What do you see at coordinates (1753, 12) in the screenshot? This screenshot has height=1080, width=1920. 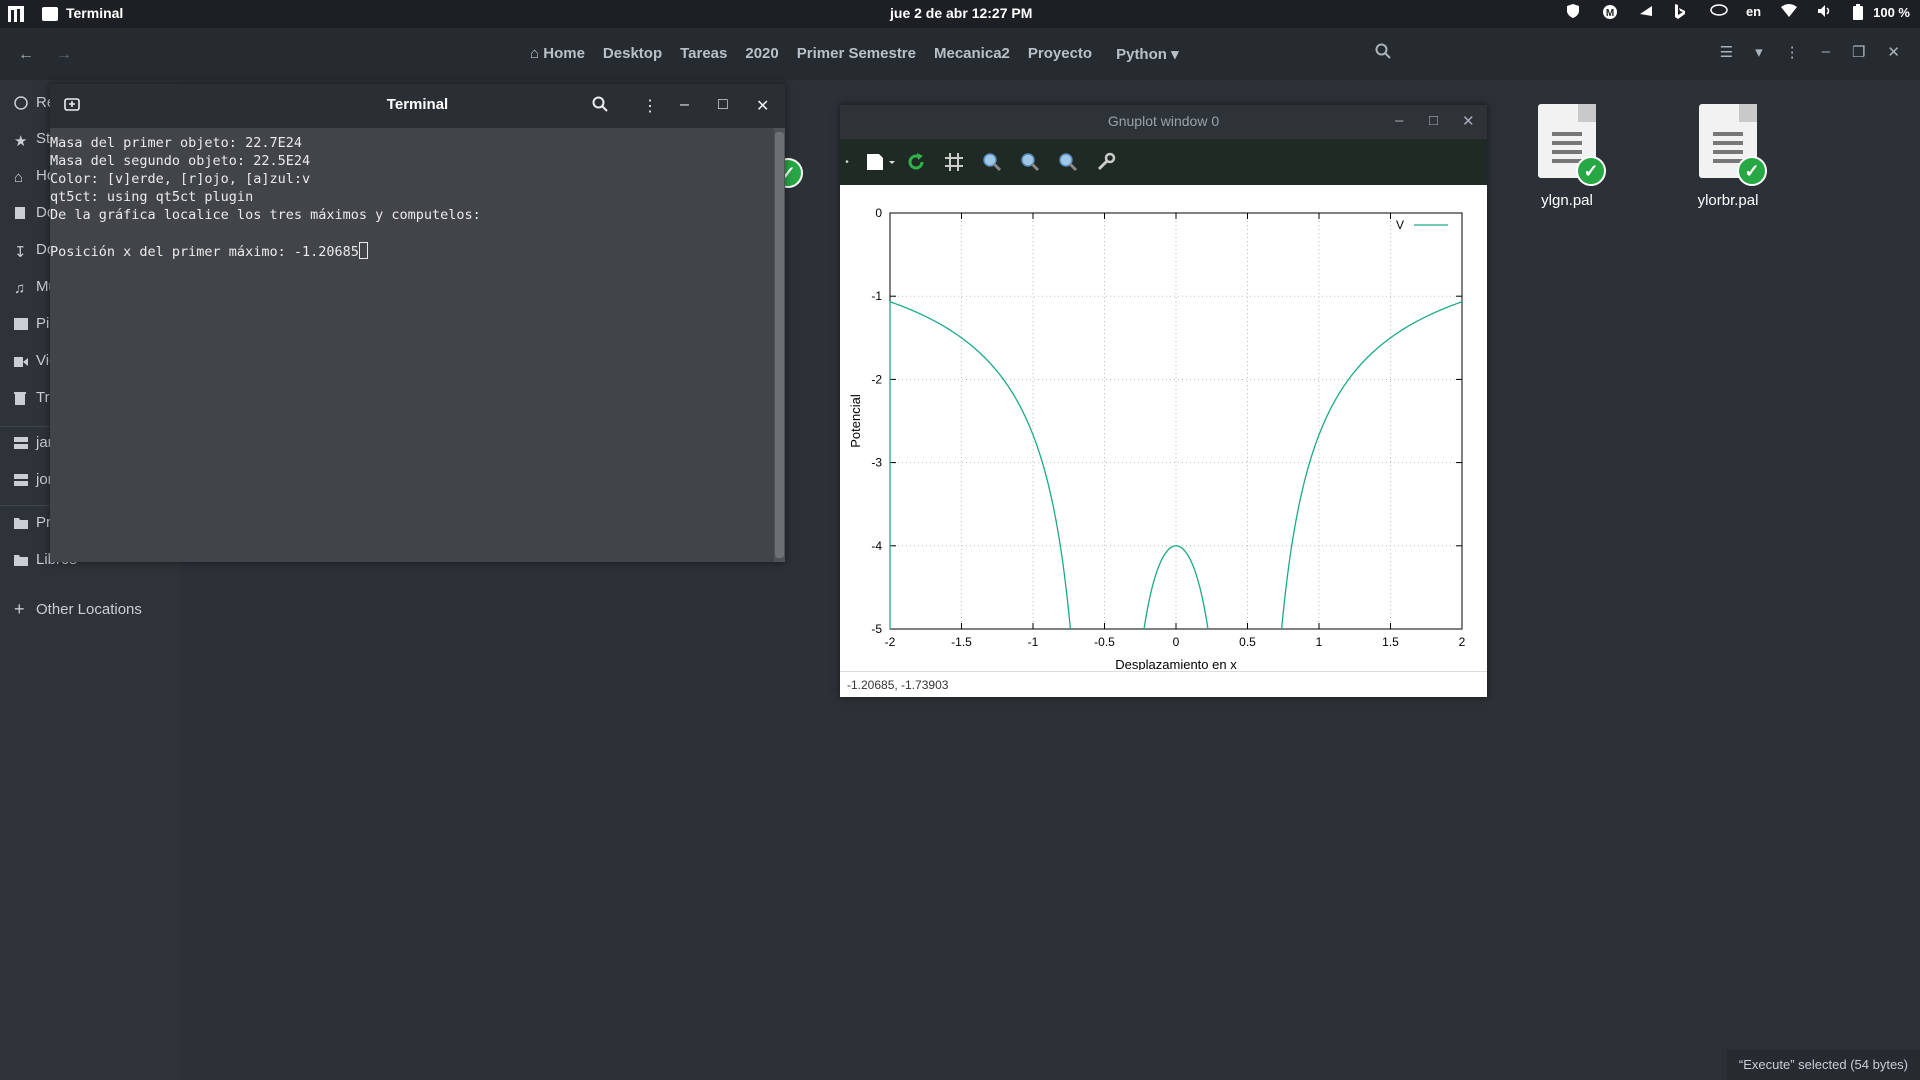 I see `language-indicator: en` at bounding box center [1753, 12].